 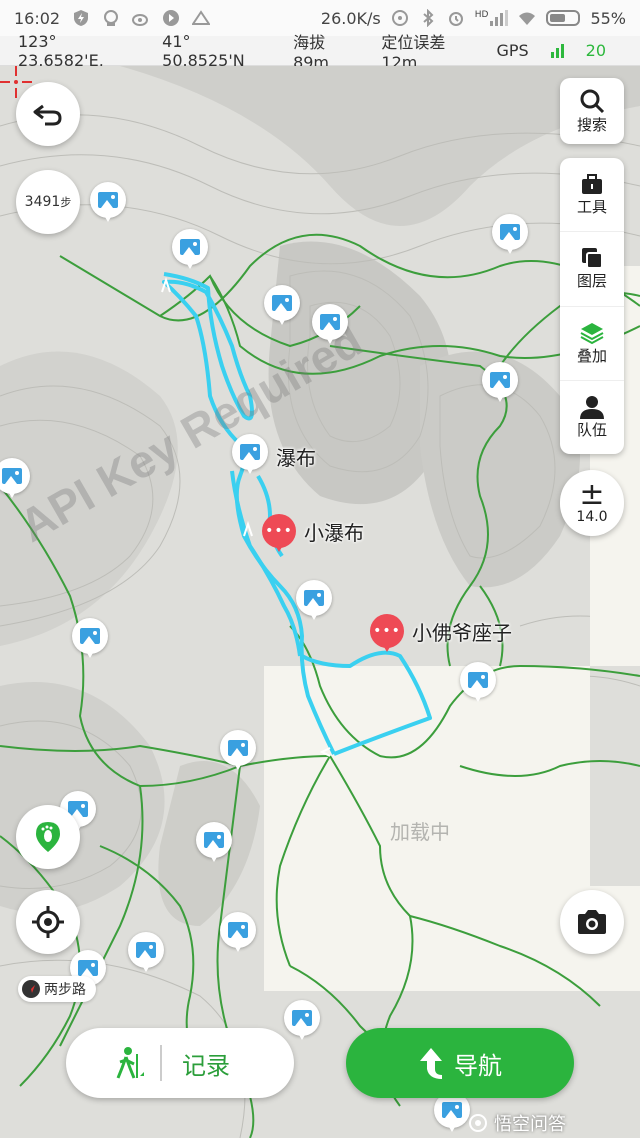 I want to click on brand-watermark: 悟空问答, so click(x=517, y=1123).